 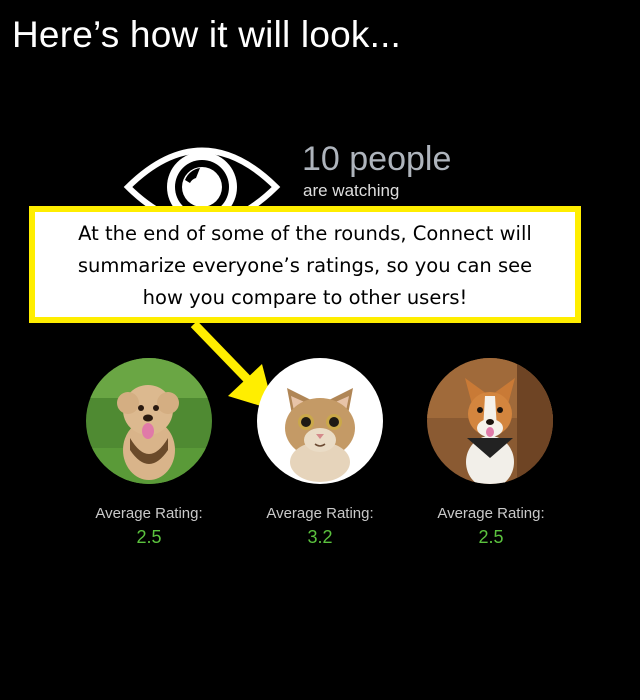 I want to click on watcher-count: 10 people, so click(x=377, y=159).